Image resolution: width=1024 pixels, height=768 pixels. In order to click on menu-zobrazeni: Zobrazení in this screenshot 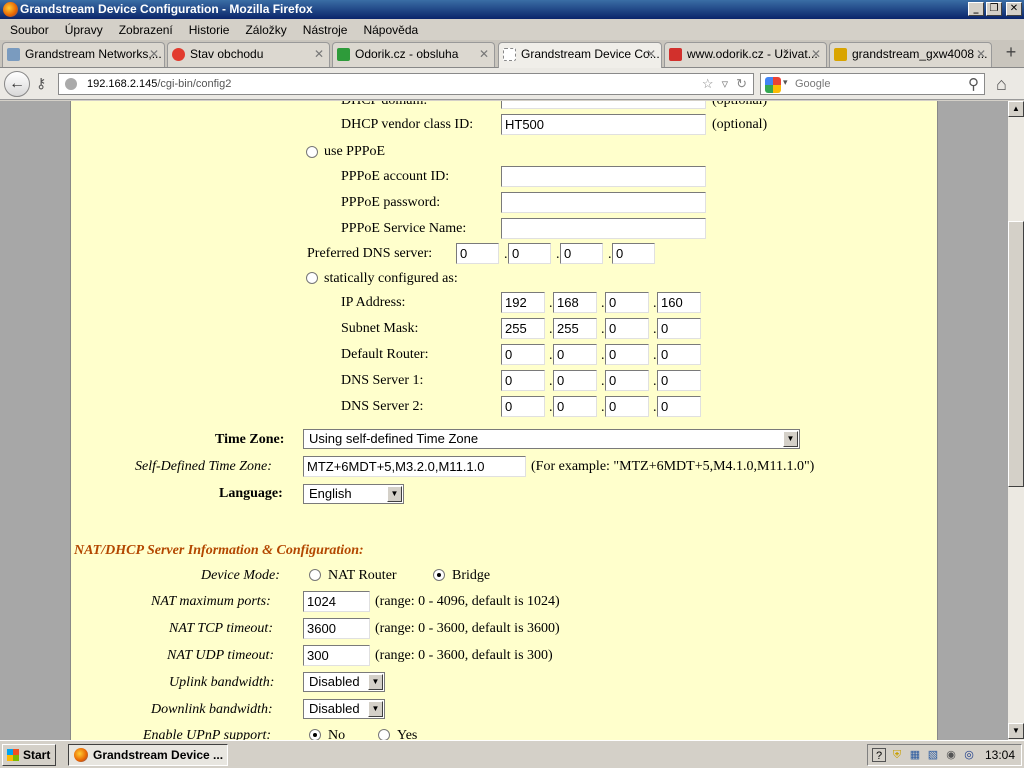, I will do `click(146, 30)`.